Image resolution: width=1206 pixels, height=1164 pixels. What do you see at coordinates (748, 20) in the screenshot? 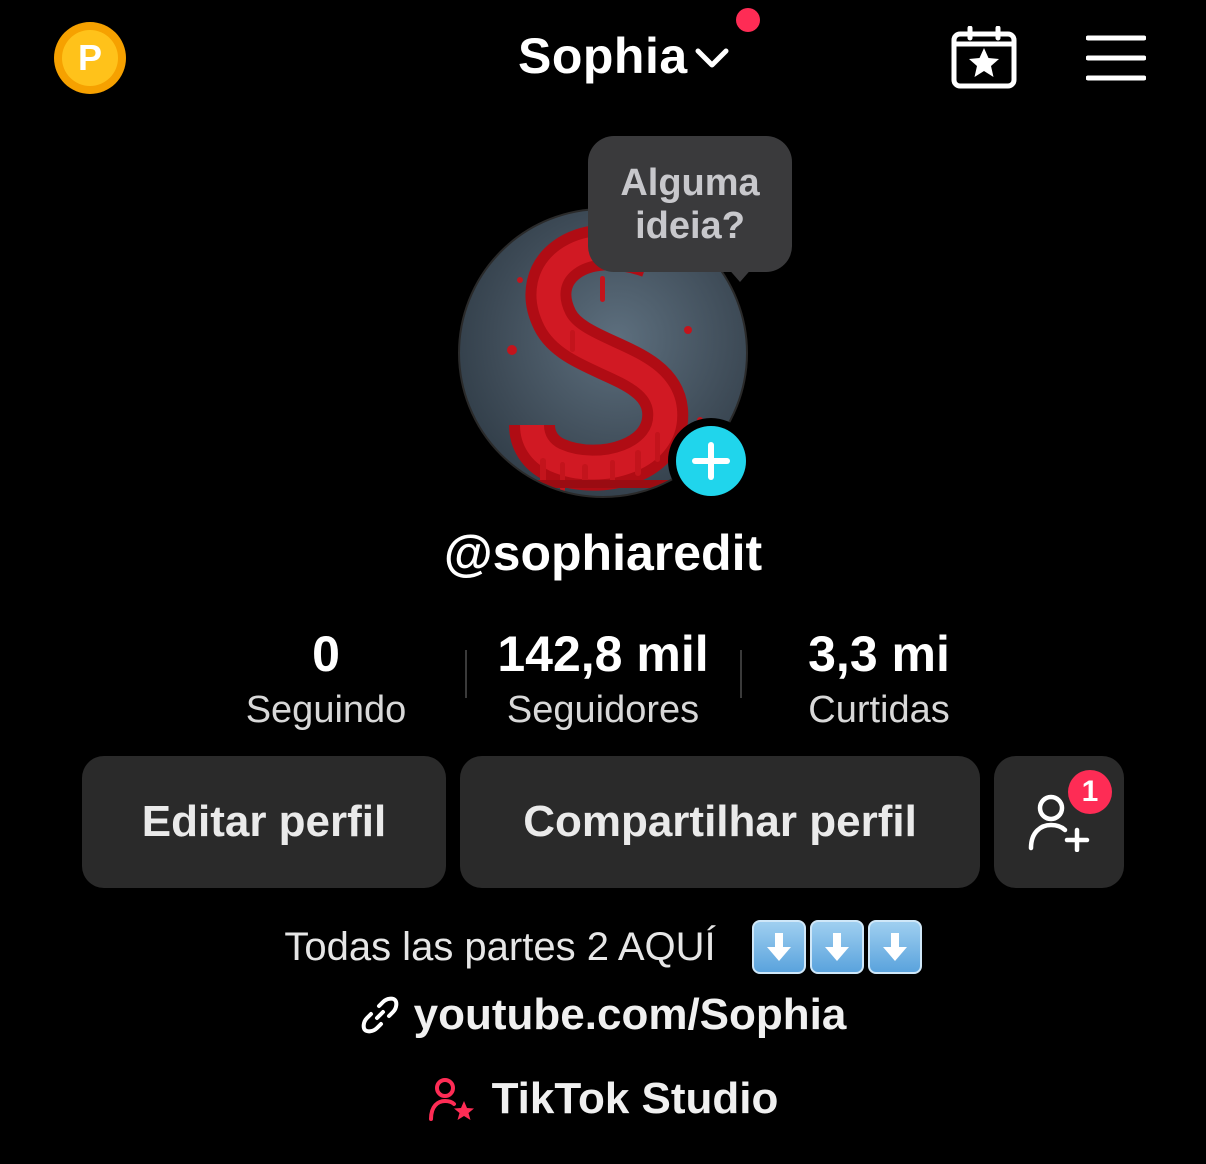
I see `notification-dot` at bounding box center [748, 20].